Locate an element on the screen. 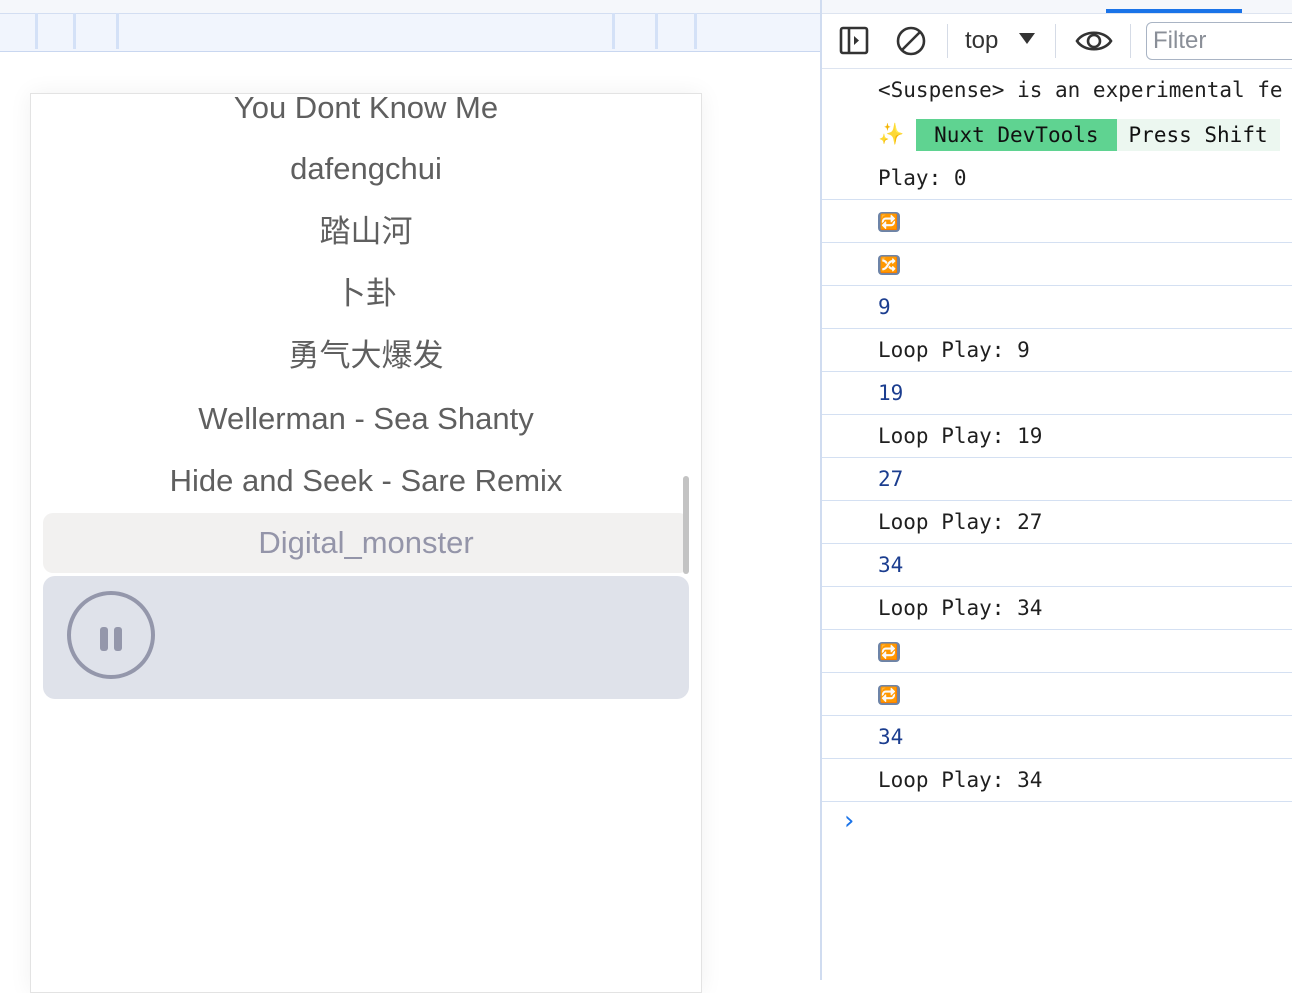 Image resolution: width=1292 pixels, height=993 pixels. pause-button is located at coordinates (111, 635).